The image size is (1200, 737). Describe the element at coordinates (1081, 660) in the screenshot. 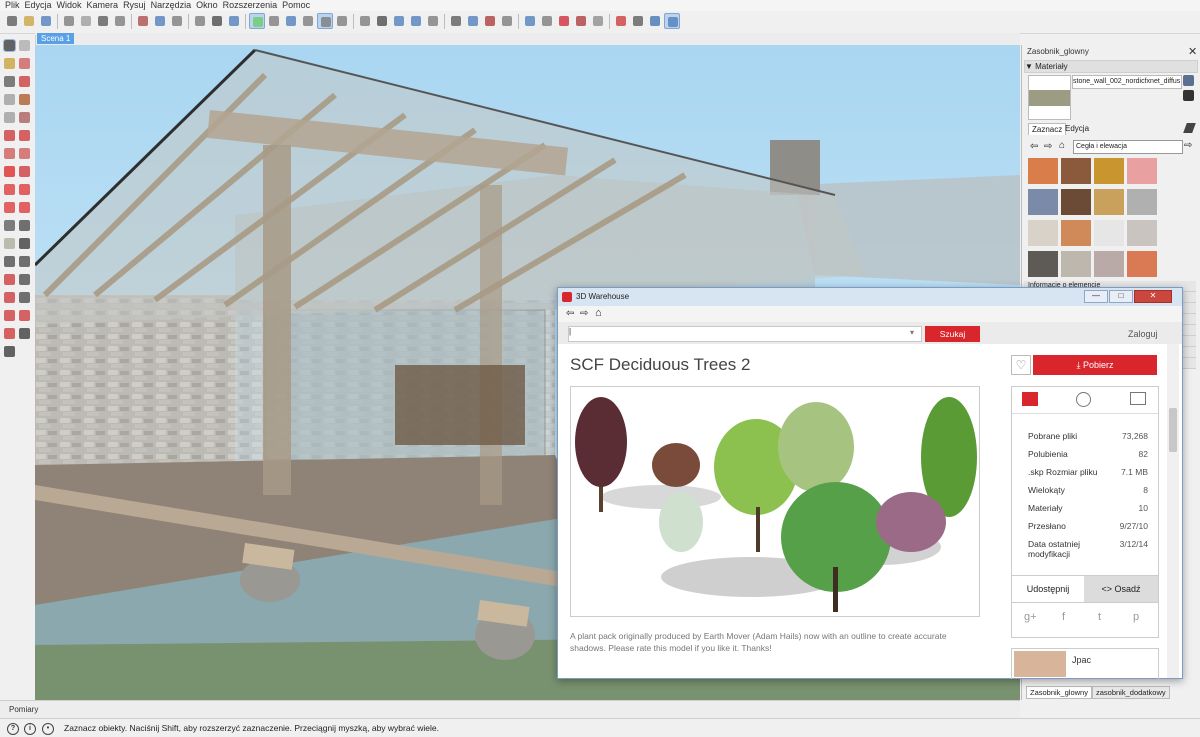

I see `author-name: Jpac` at that location.